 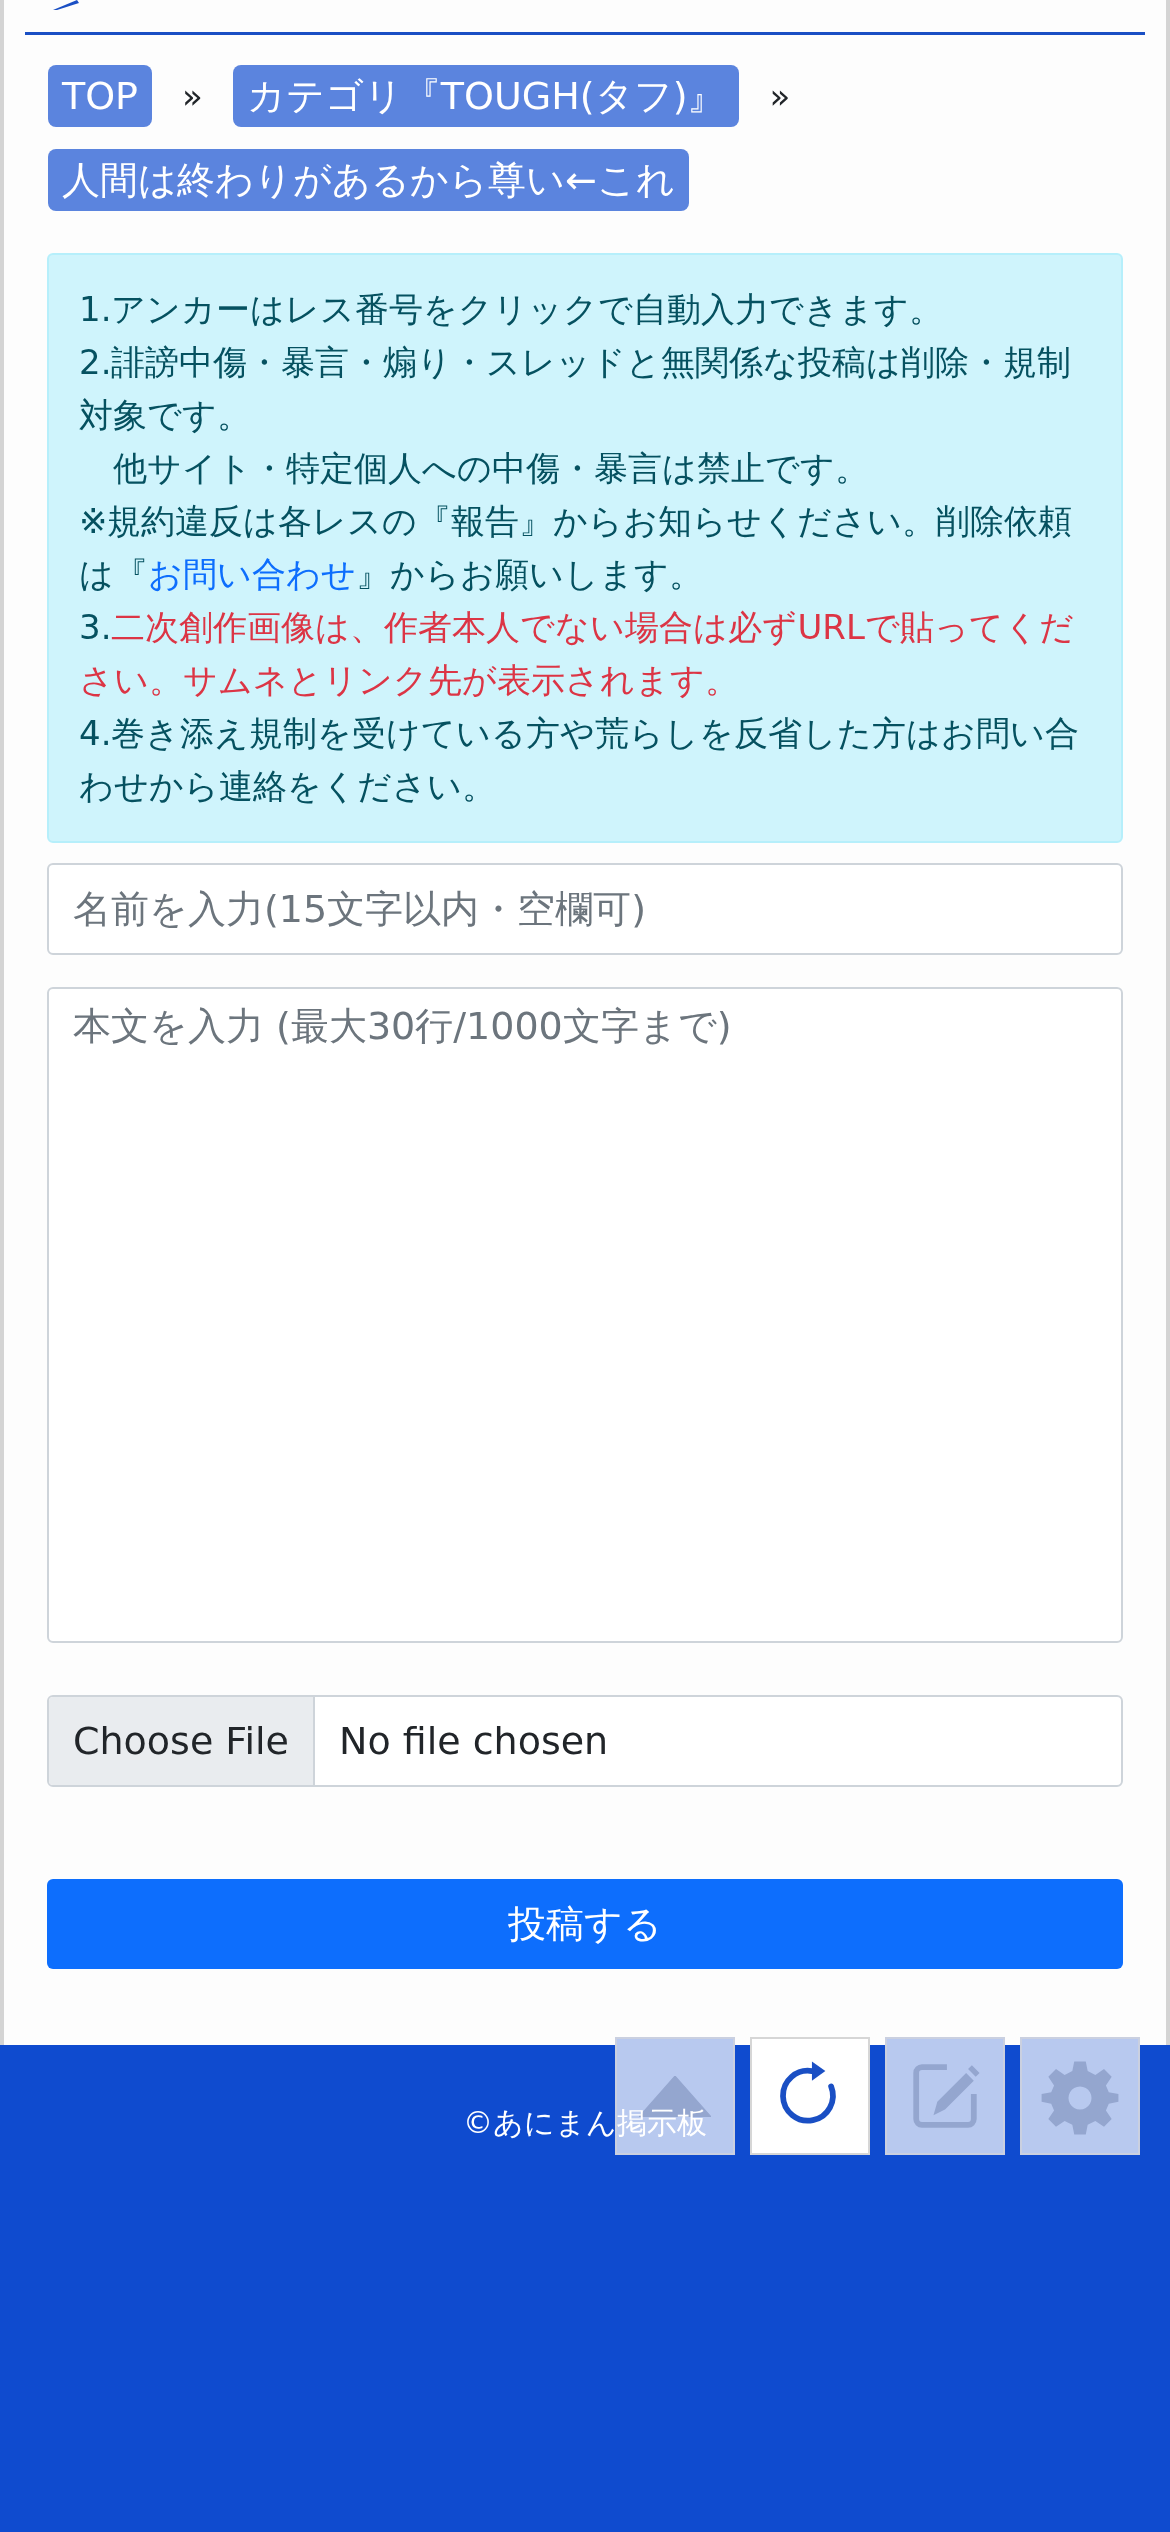 I want to click on breadcrumb-link: TOP, so click(x=100, y=96).